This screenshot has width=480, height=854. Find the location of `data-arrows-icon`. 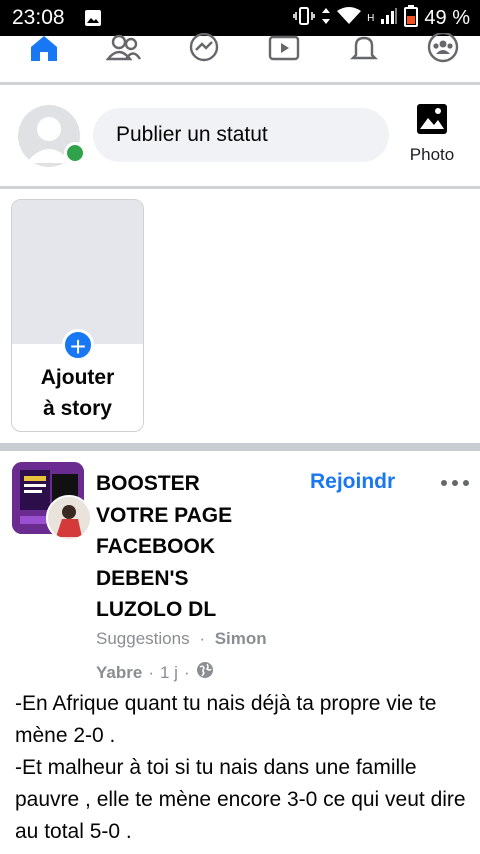

data-arrows-icon is located at coordinates (326, 18).